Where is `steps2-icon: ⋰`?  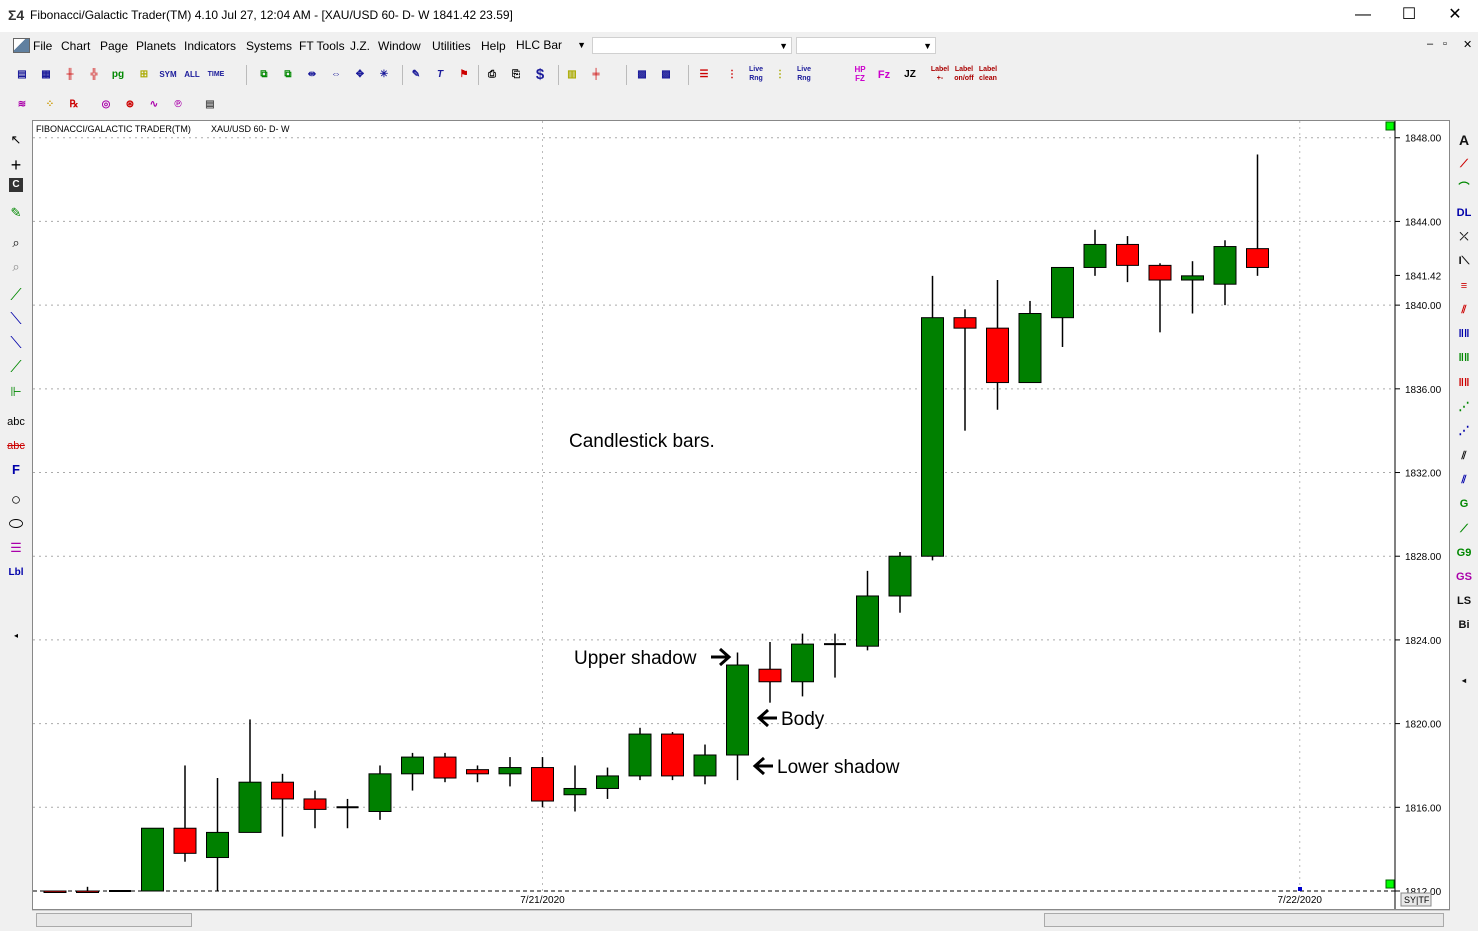 steps2-icon: ⋰ is located at coordinates (1464, 431).